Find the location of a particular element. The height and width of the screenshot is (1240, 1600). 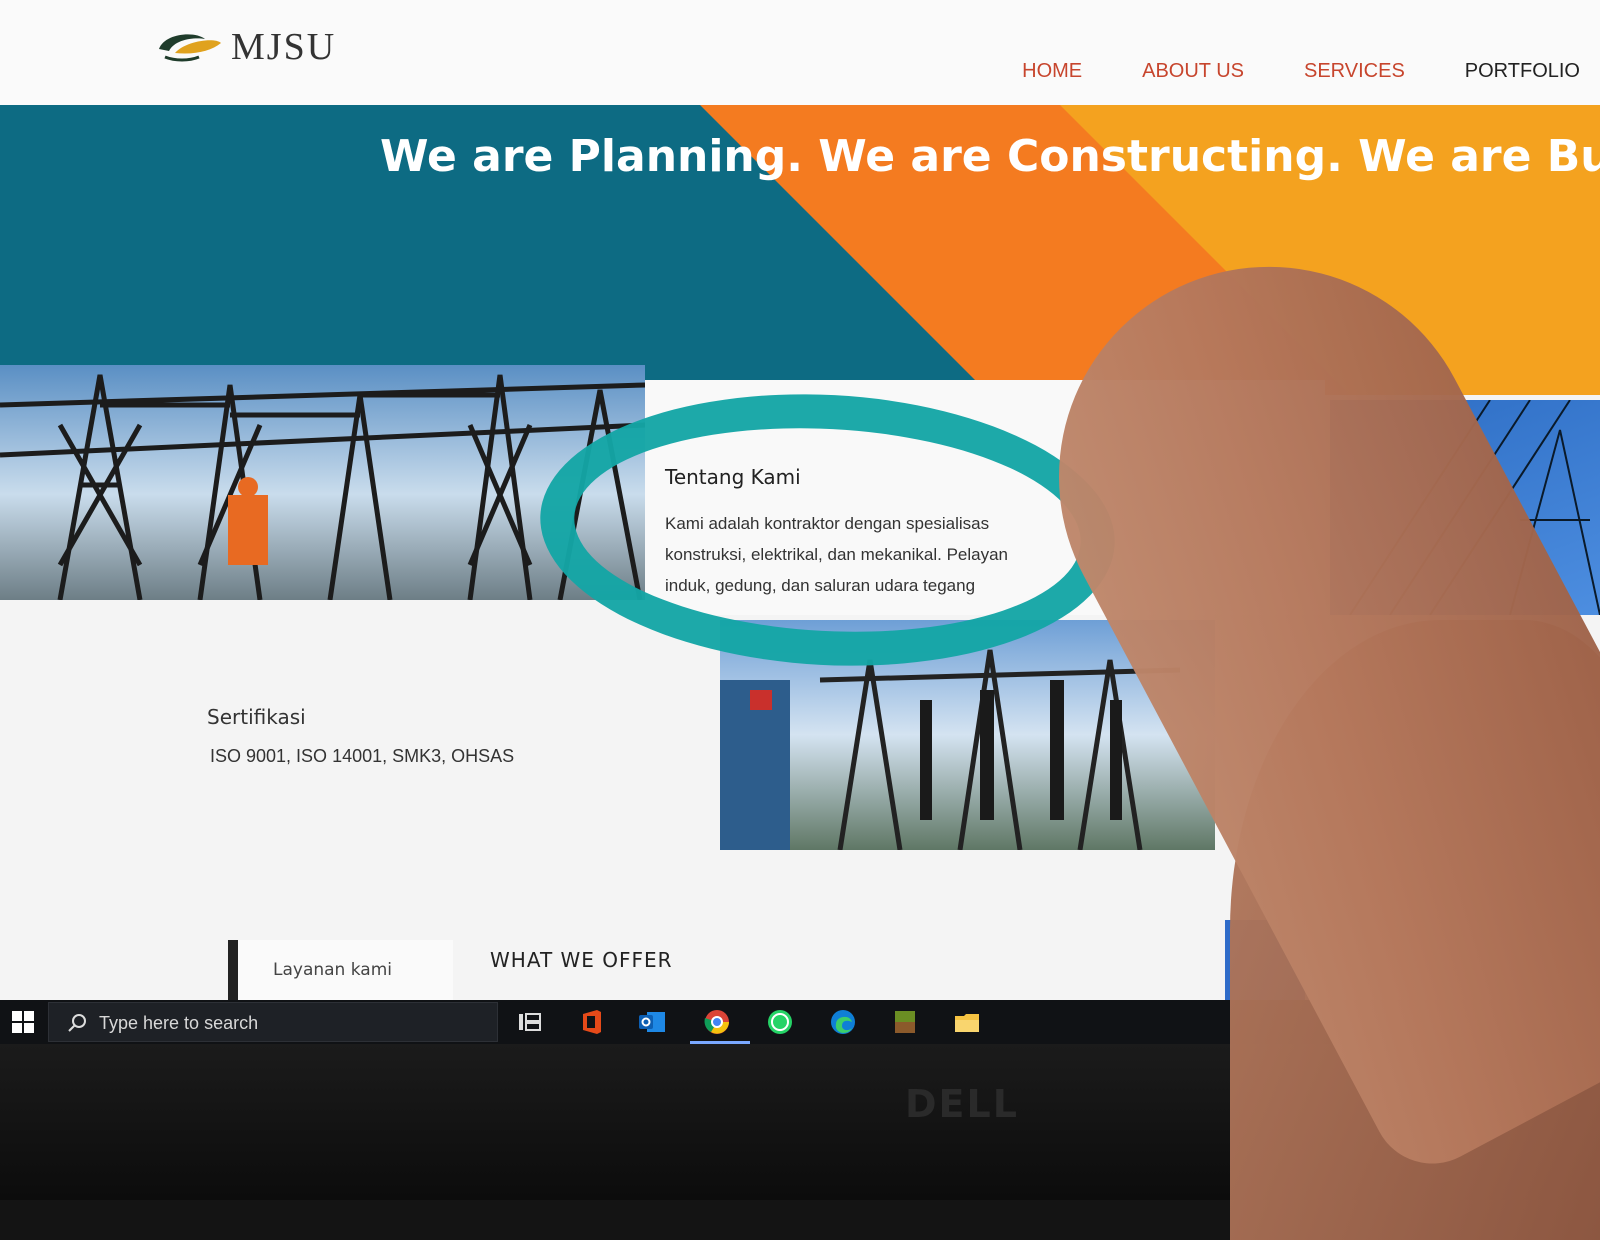

office-icon is located at coordinates (592, 1022).